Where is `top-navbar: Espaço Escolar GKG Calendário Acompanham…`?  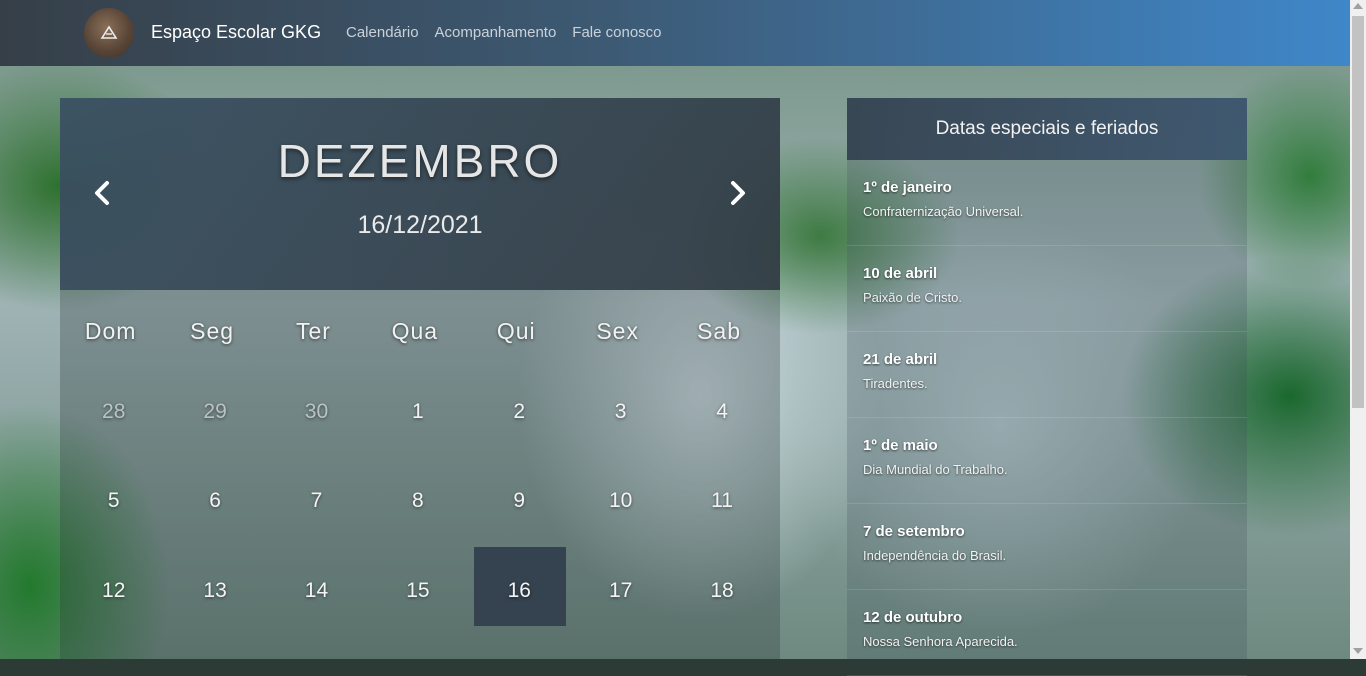
top-navbar: Espaço Escolar GKG Calendário Acompanham… is located at coordinates (675, 33).